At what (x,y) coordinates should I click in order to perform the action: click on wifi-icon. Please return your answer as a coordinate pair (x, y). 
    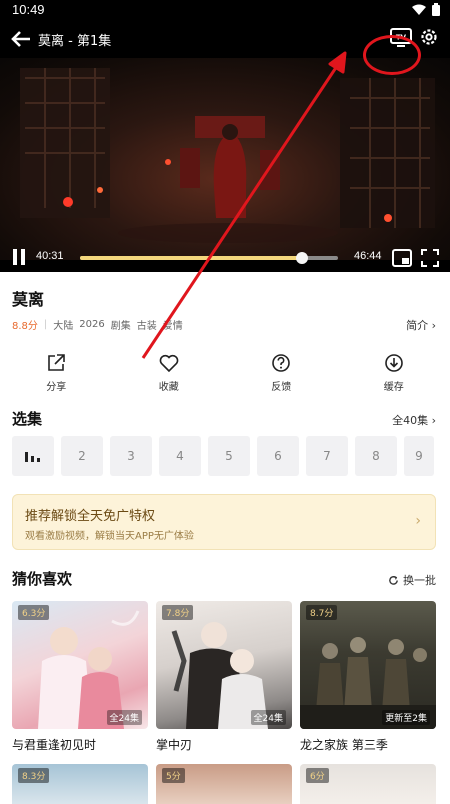
    Looking at the image, I should click on (419, 10).